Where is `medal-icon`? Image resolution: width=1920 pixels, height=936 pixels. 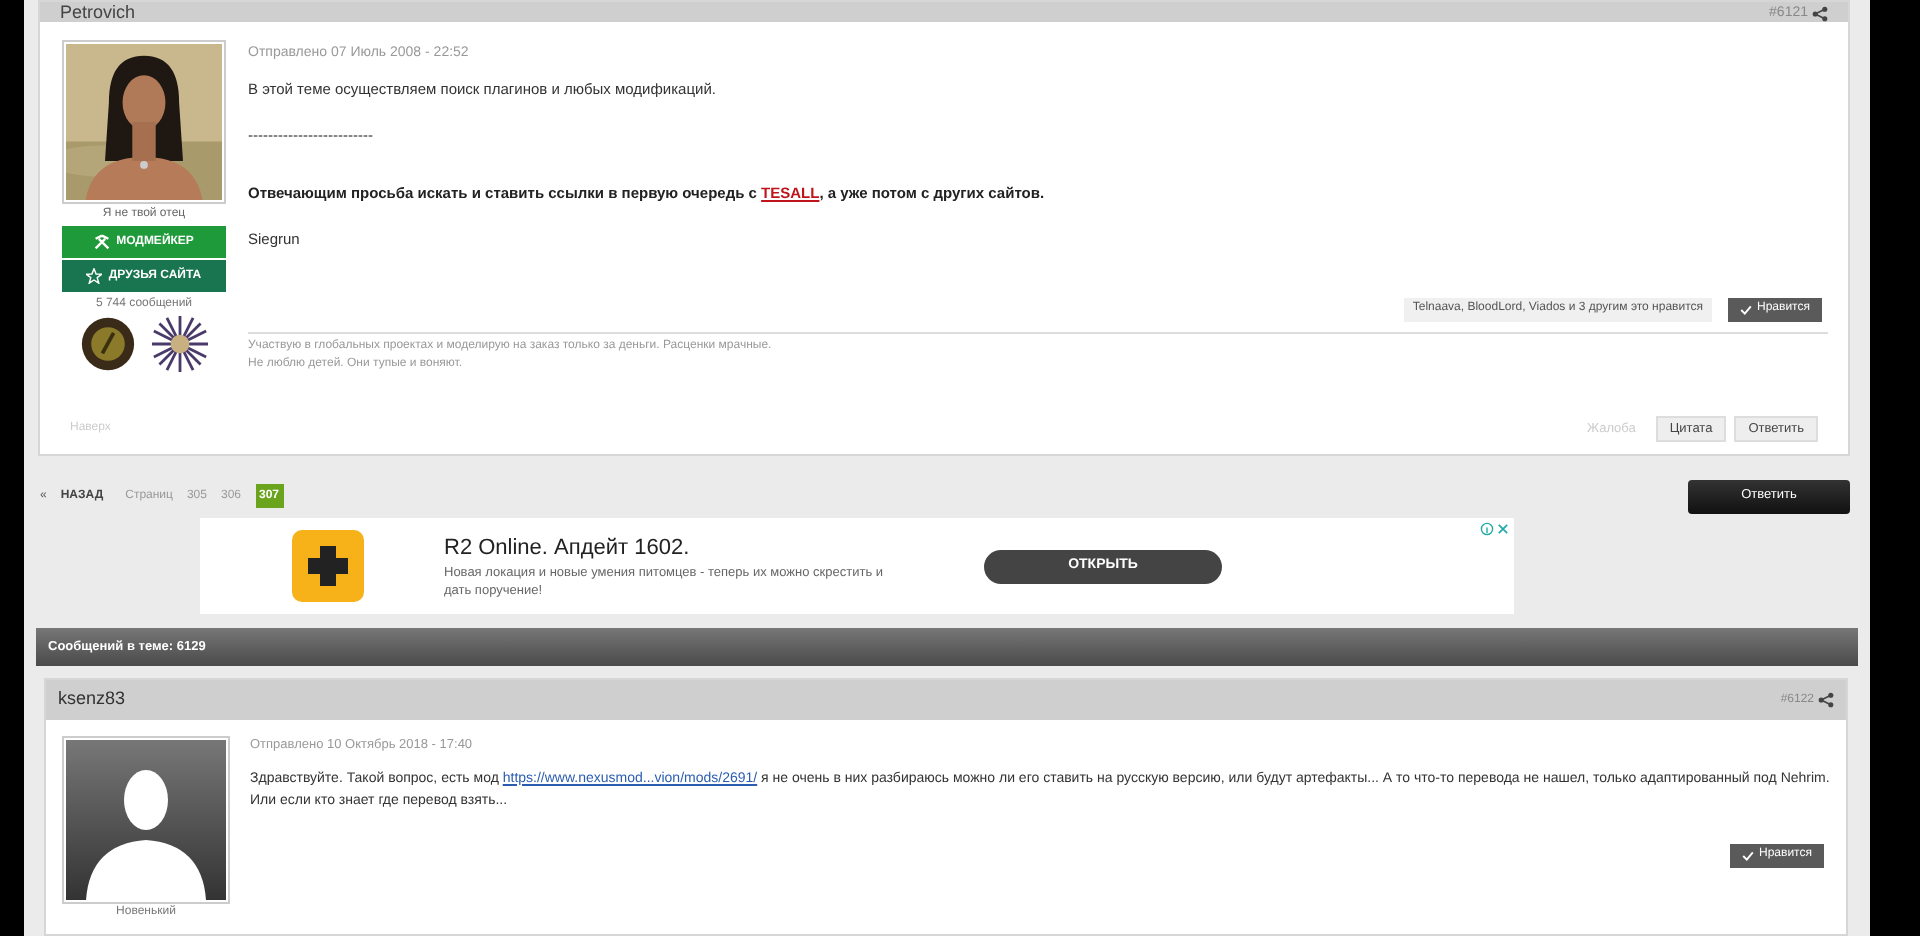
medal-icon is located at coordinates (108, 344).